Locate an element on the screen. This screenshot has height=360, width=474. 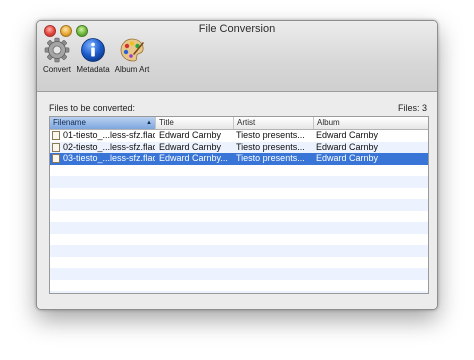
album-art-button: Album Art is located at coordinates (132, 55).